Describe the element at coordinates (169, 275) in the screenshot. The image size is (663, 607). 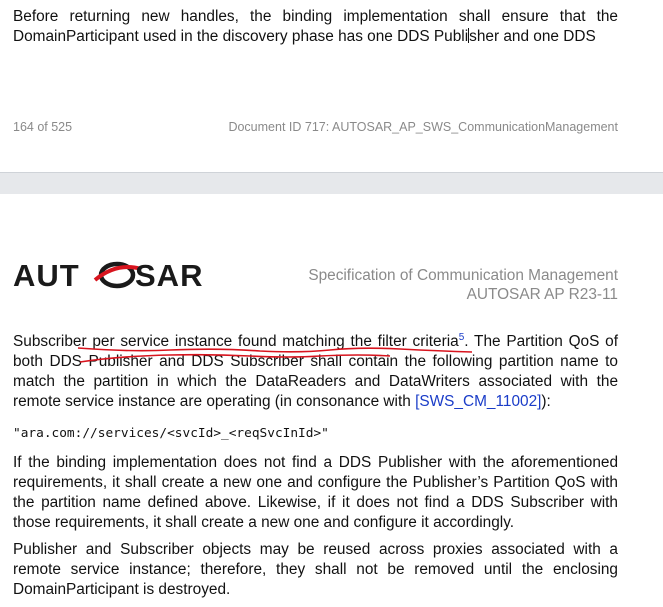
I see `svg-text: SAR` at that location.